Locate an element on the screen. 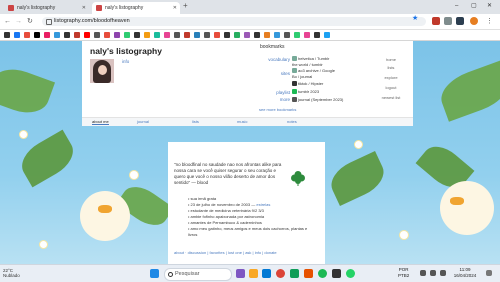 The image size is (500, 282). back-icon: ← is located at coordinates (7, 21).